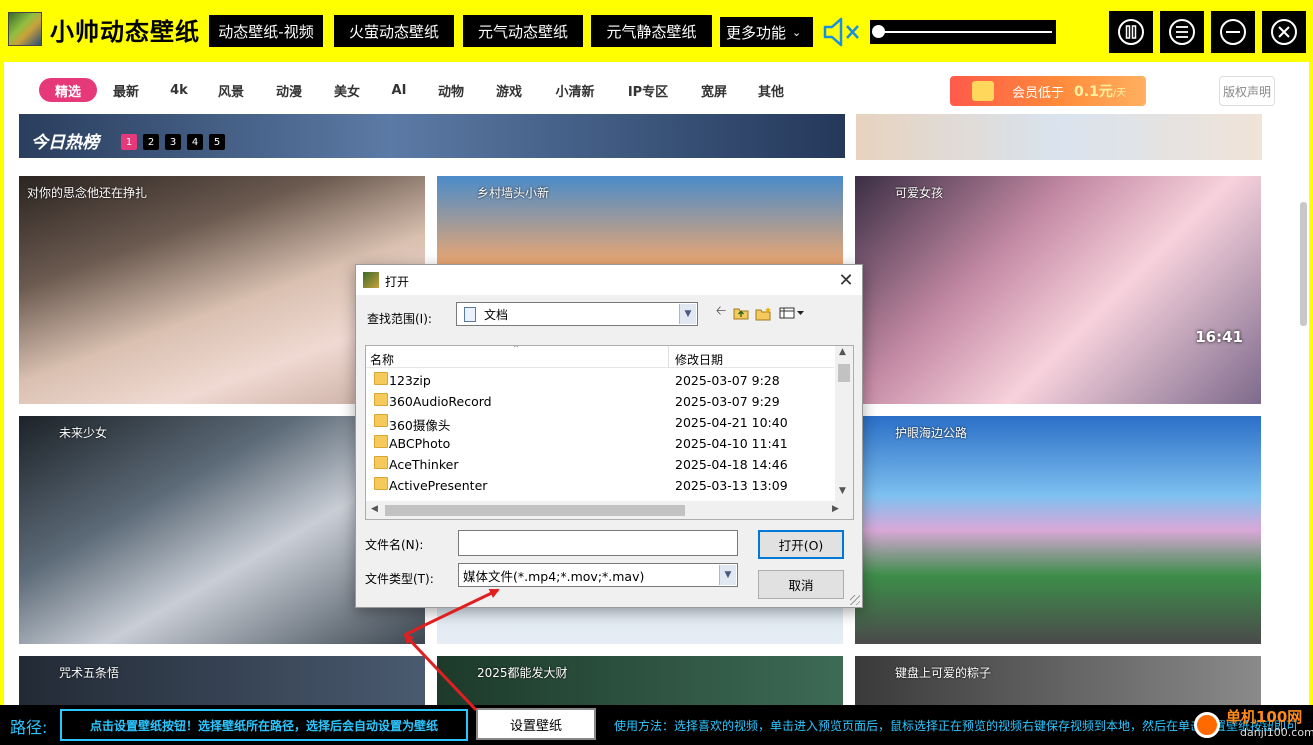 This screenshot has width=1313, height=745. I want to click on hot-page-dot: 3, so click(173, 142).